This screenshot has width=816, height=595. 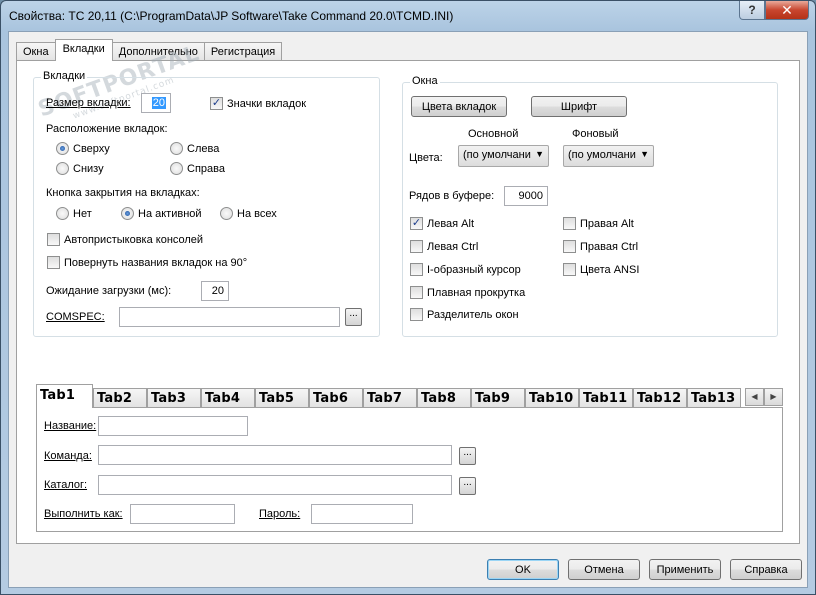 What do you see at coordinates (243, 51) in the screenshot?
I see `tab-registration: Регистрация` at bounding box center [243, 51].